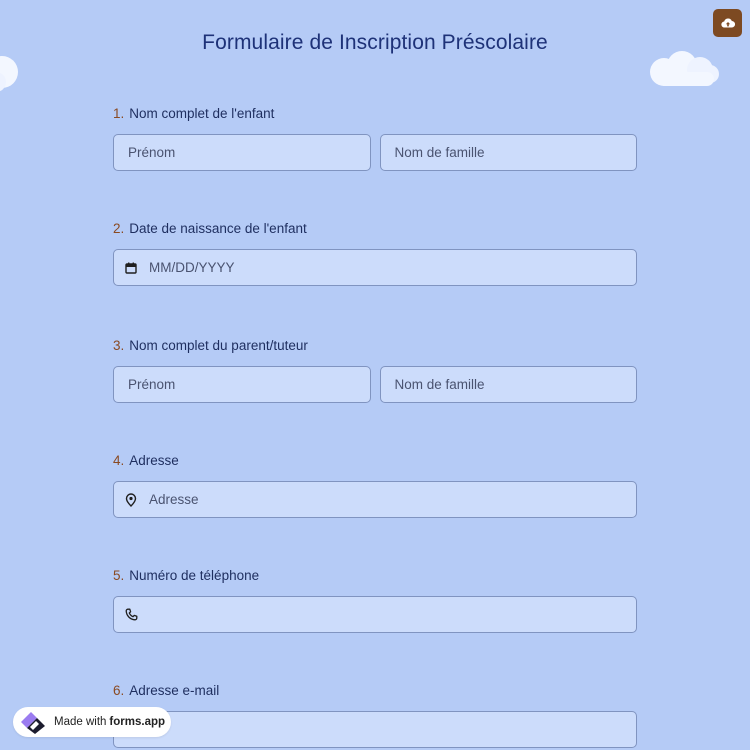  Describe the element at coordinates (508, 152) in the screenshot. I see `child-last-name-input: Nom de famille` at that location.